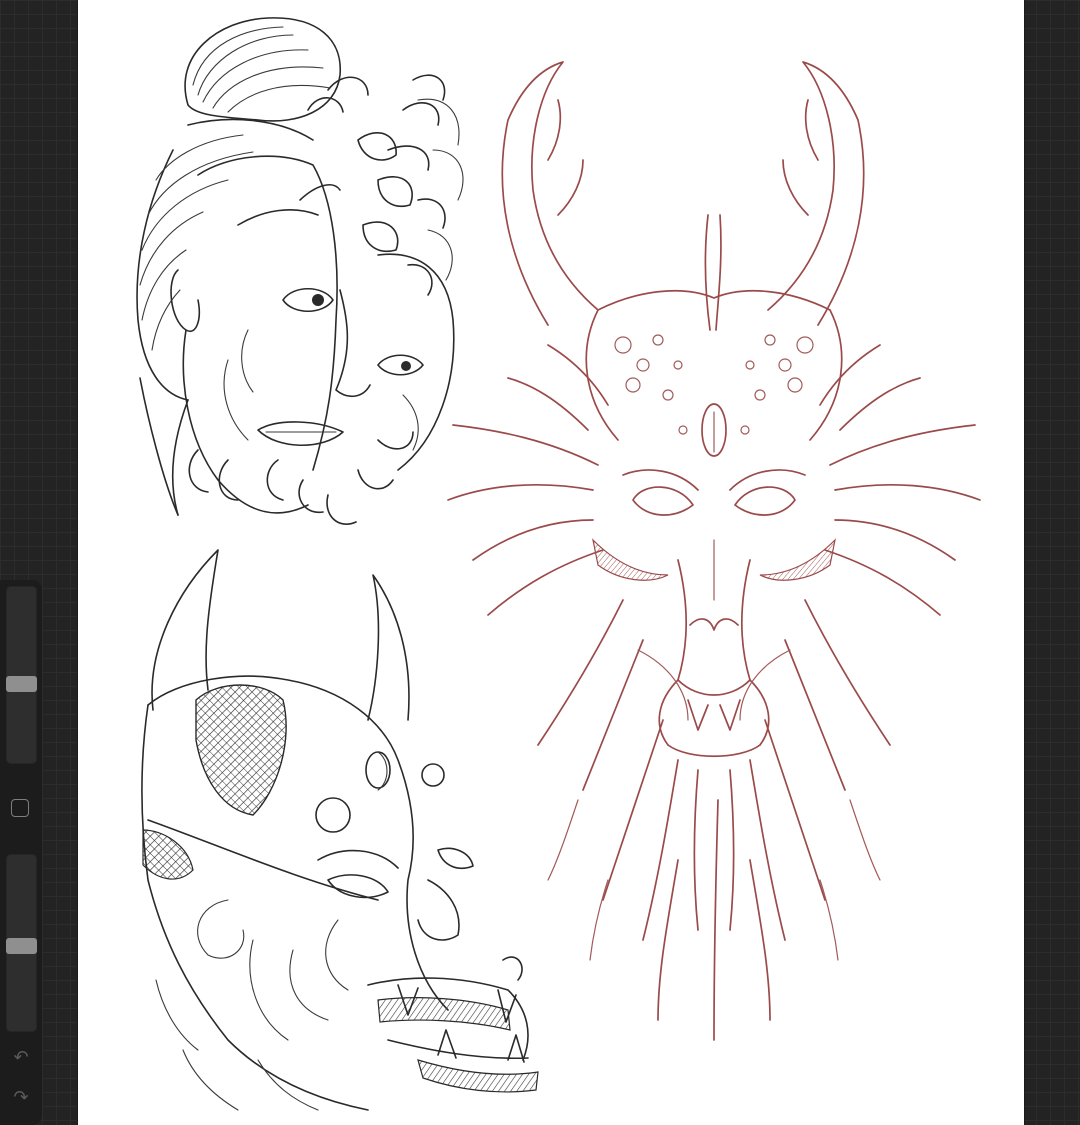 Image resolution: width=1080 pixels, height=1125 pixels. I want to click on kabuki-mask-drawing, so click(300, 271).